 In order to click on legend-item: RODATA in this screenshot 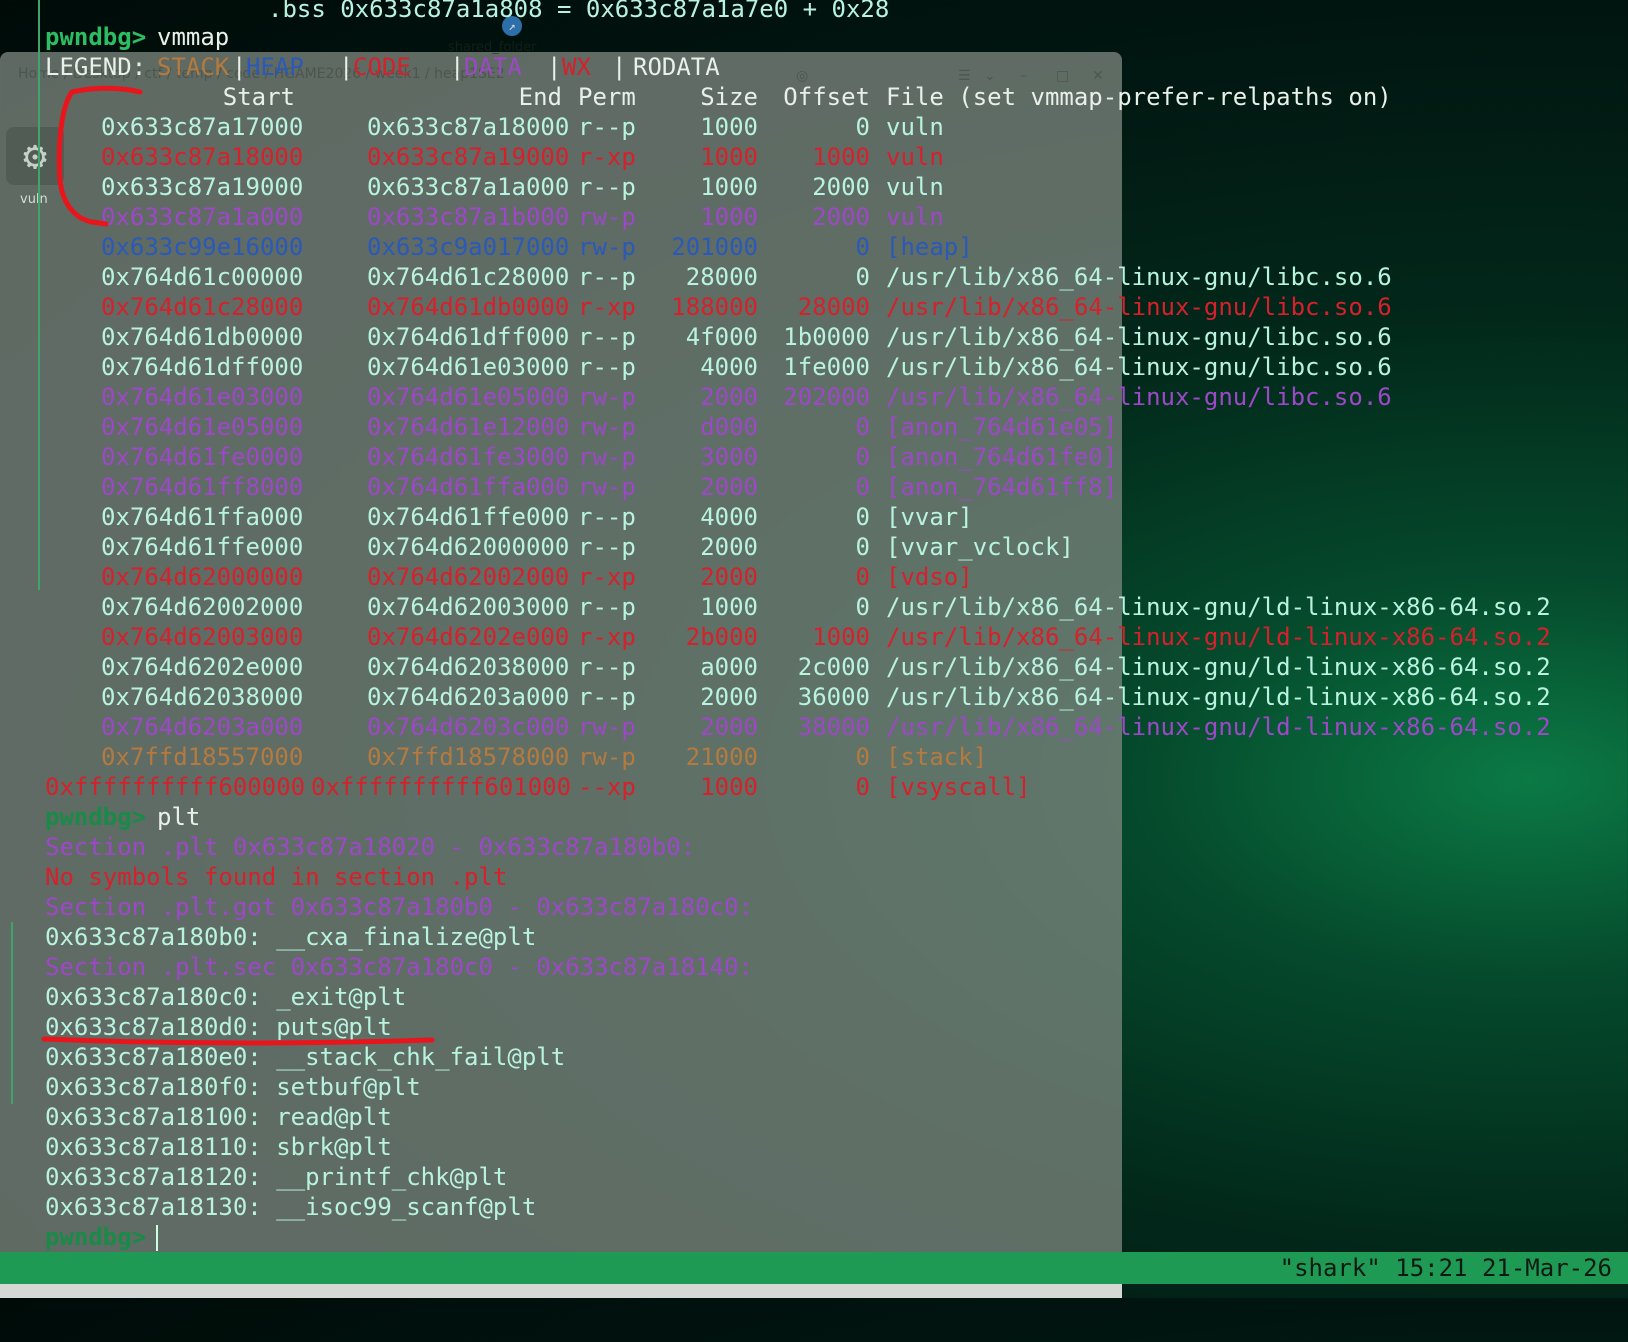, I will do `click(676, 67)`.